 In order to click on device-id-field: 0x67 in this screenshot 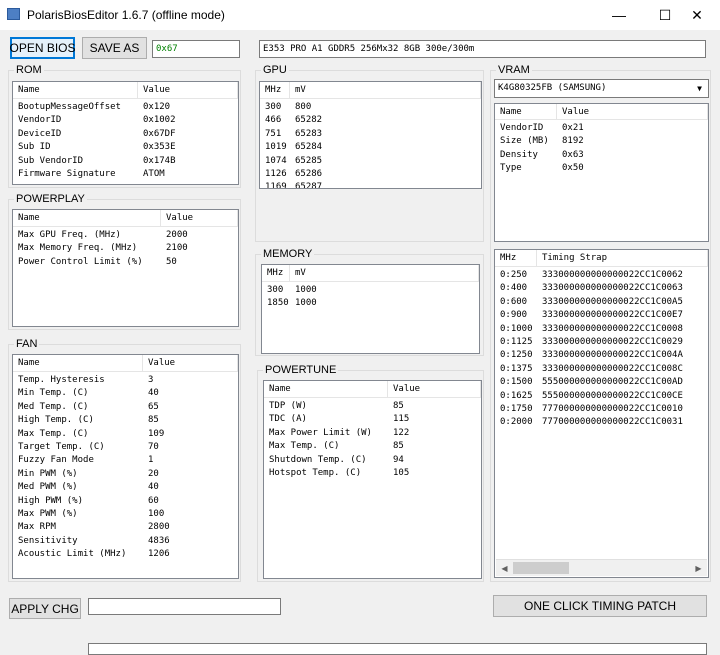, I will do `click(196, 49)`.